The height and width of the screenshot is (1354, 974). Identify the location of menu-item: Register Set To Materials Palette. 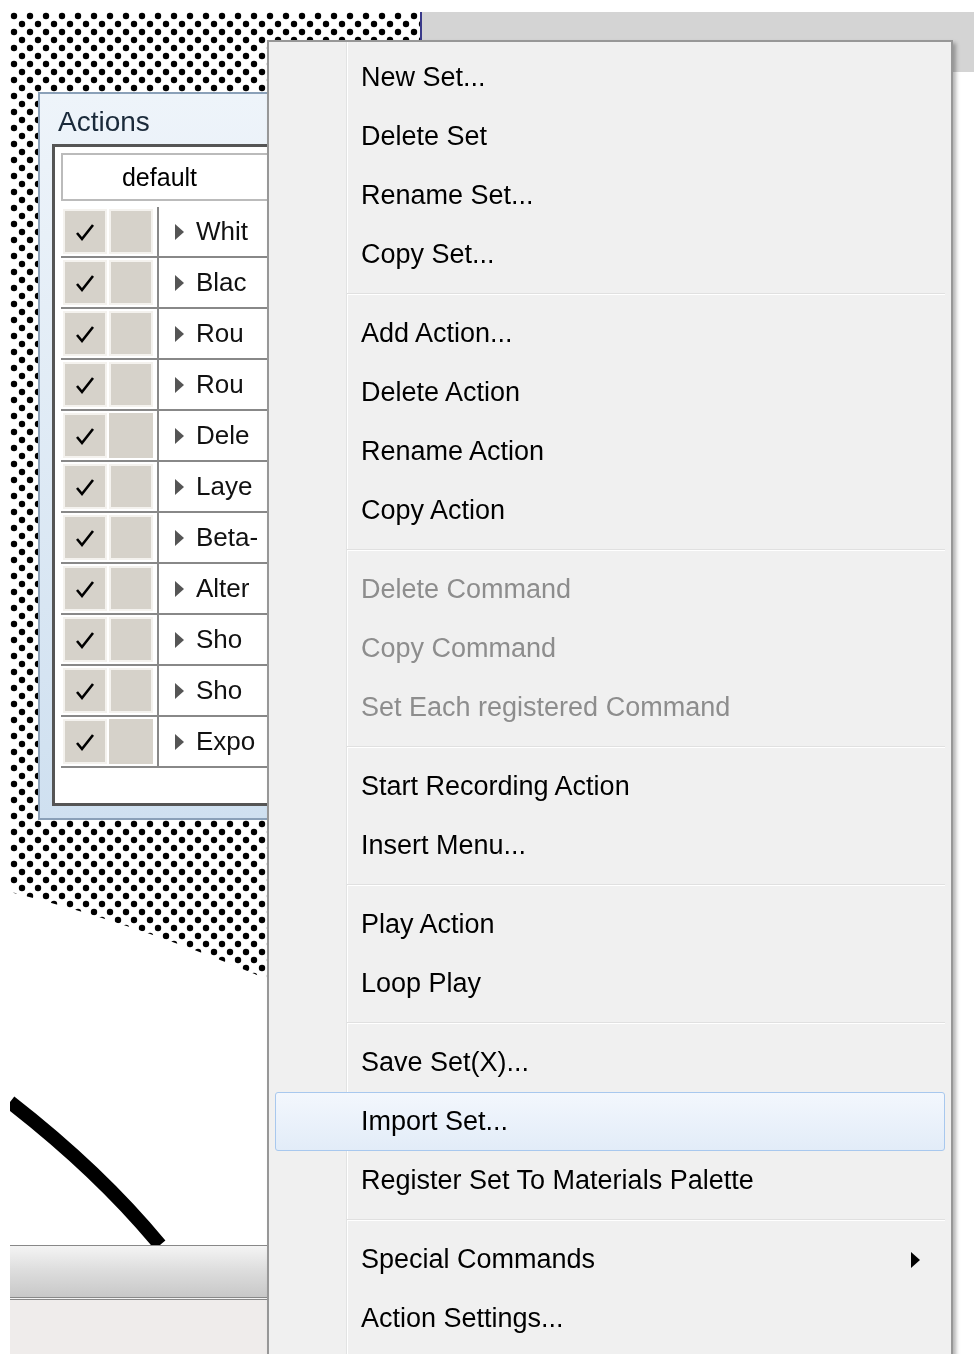
(610, 1180).